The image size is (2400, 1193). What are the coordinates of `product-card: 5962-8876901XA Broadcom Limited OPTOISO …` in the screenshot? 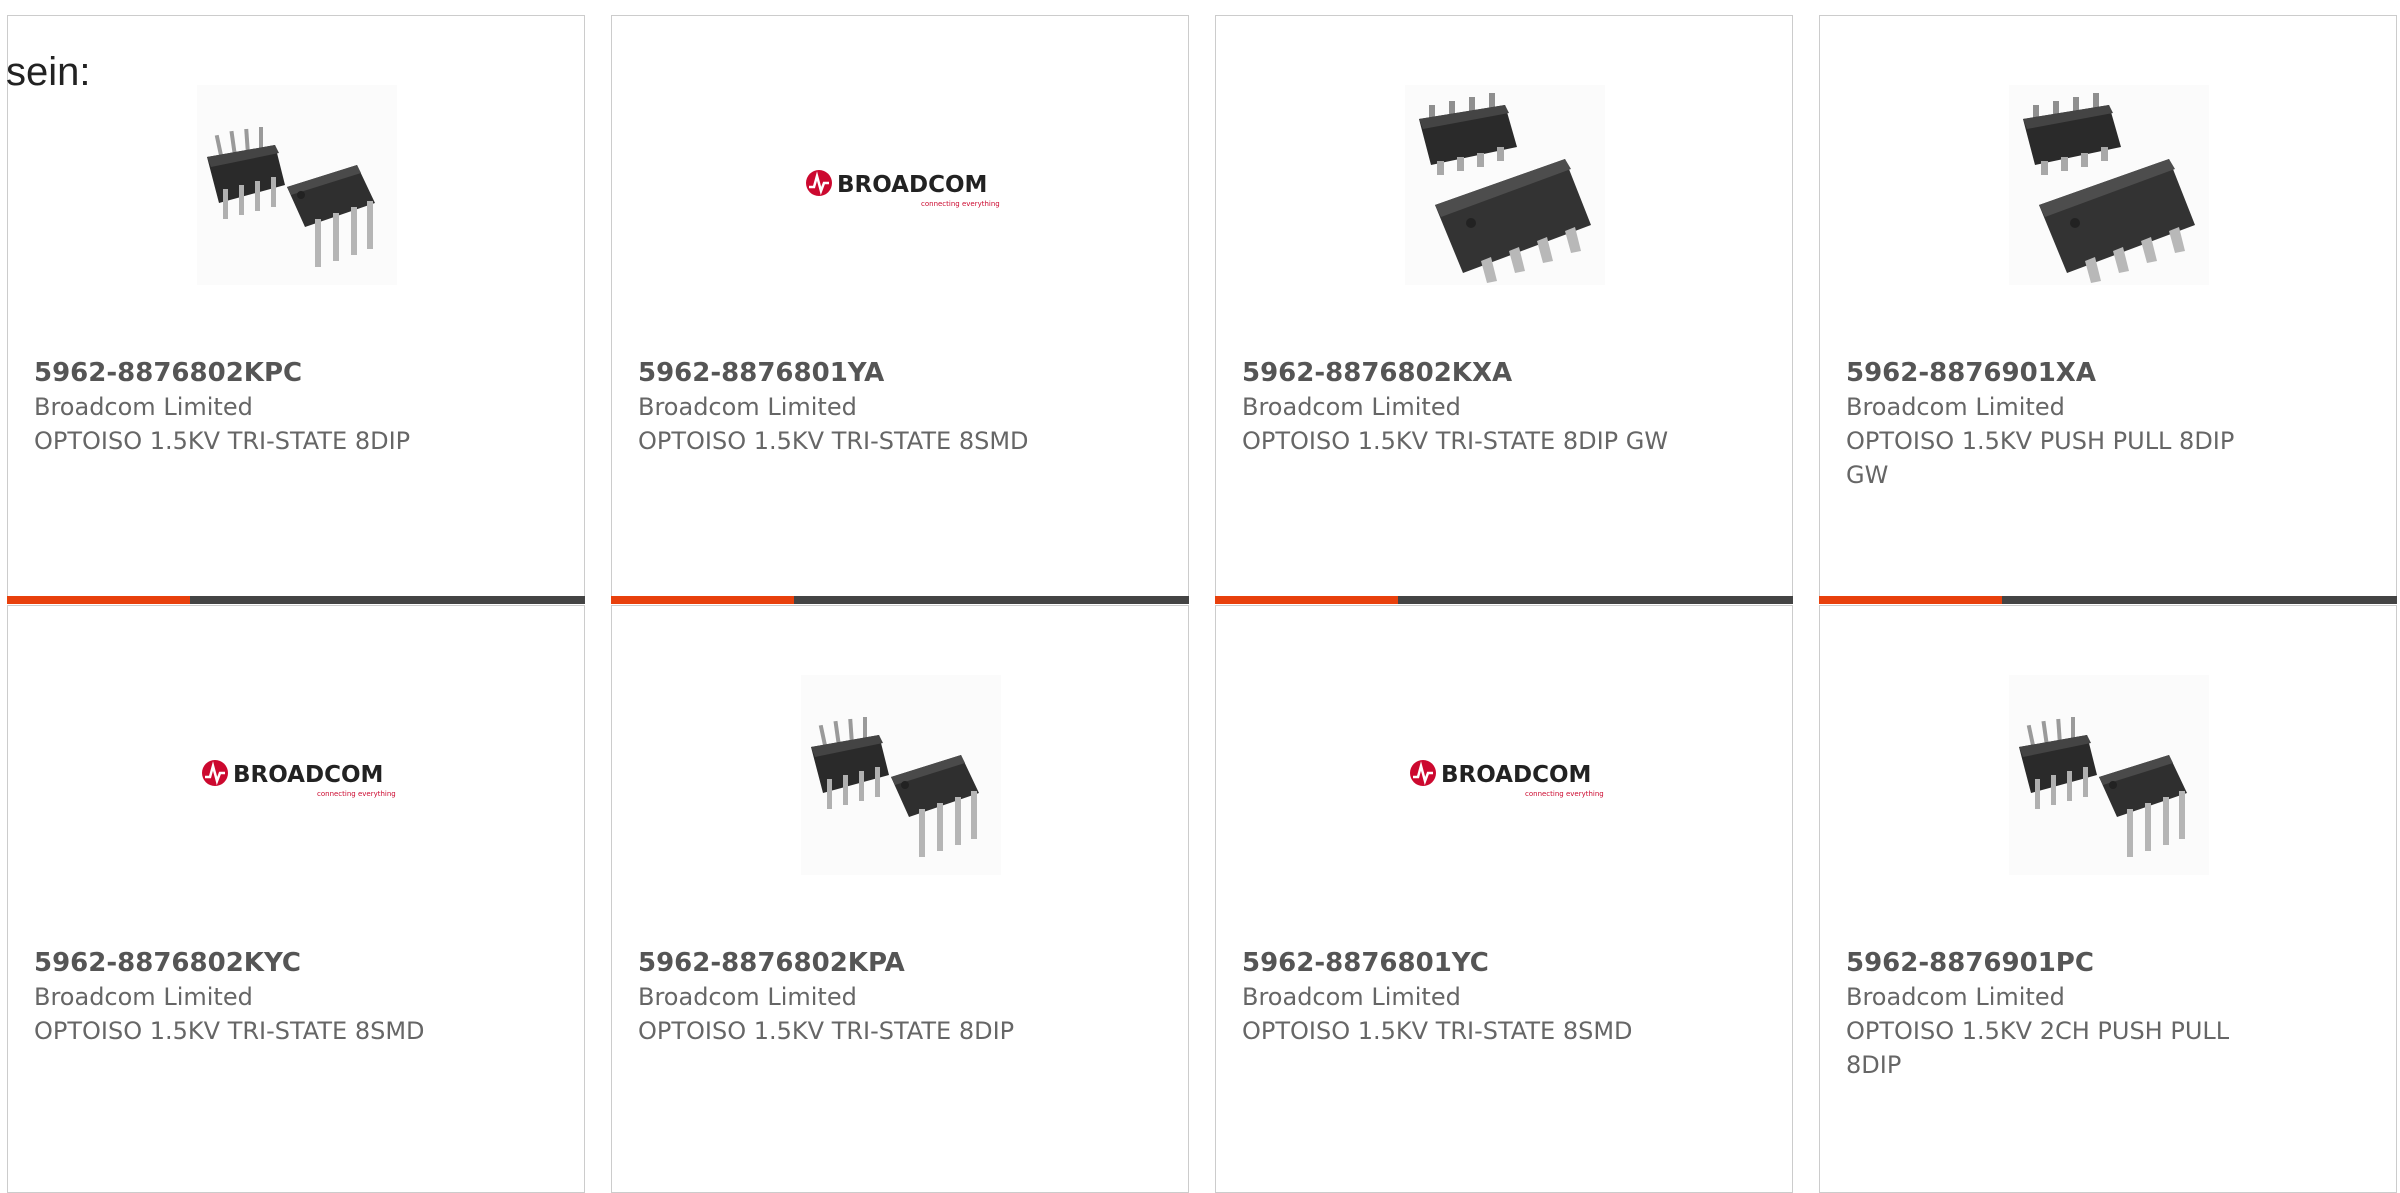 It's located at (2108, 309).